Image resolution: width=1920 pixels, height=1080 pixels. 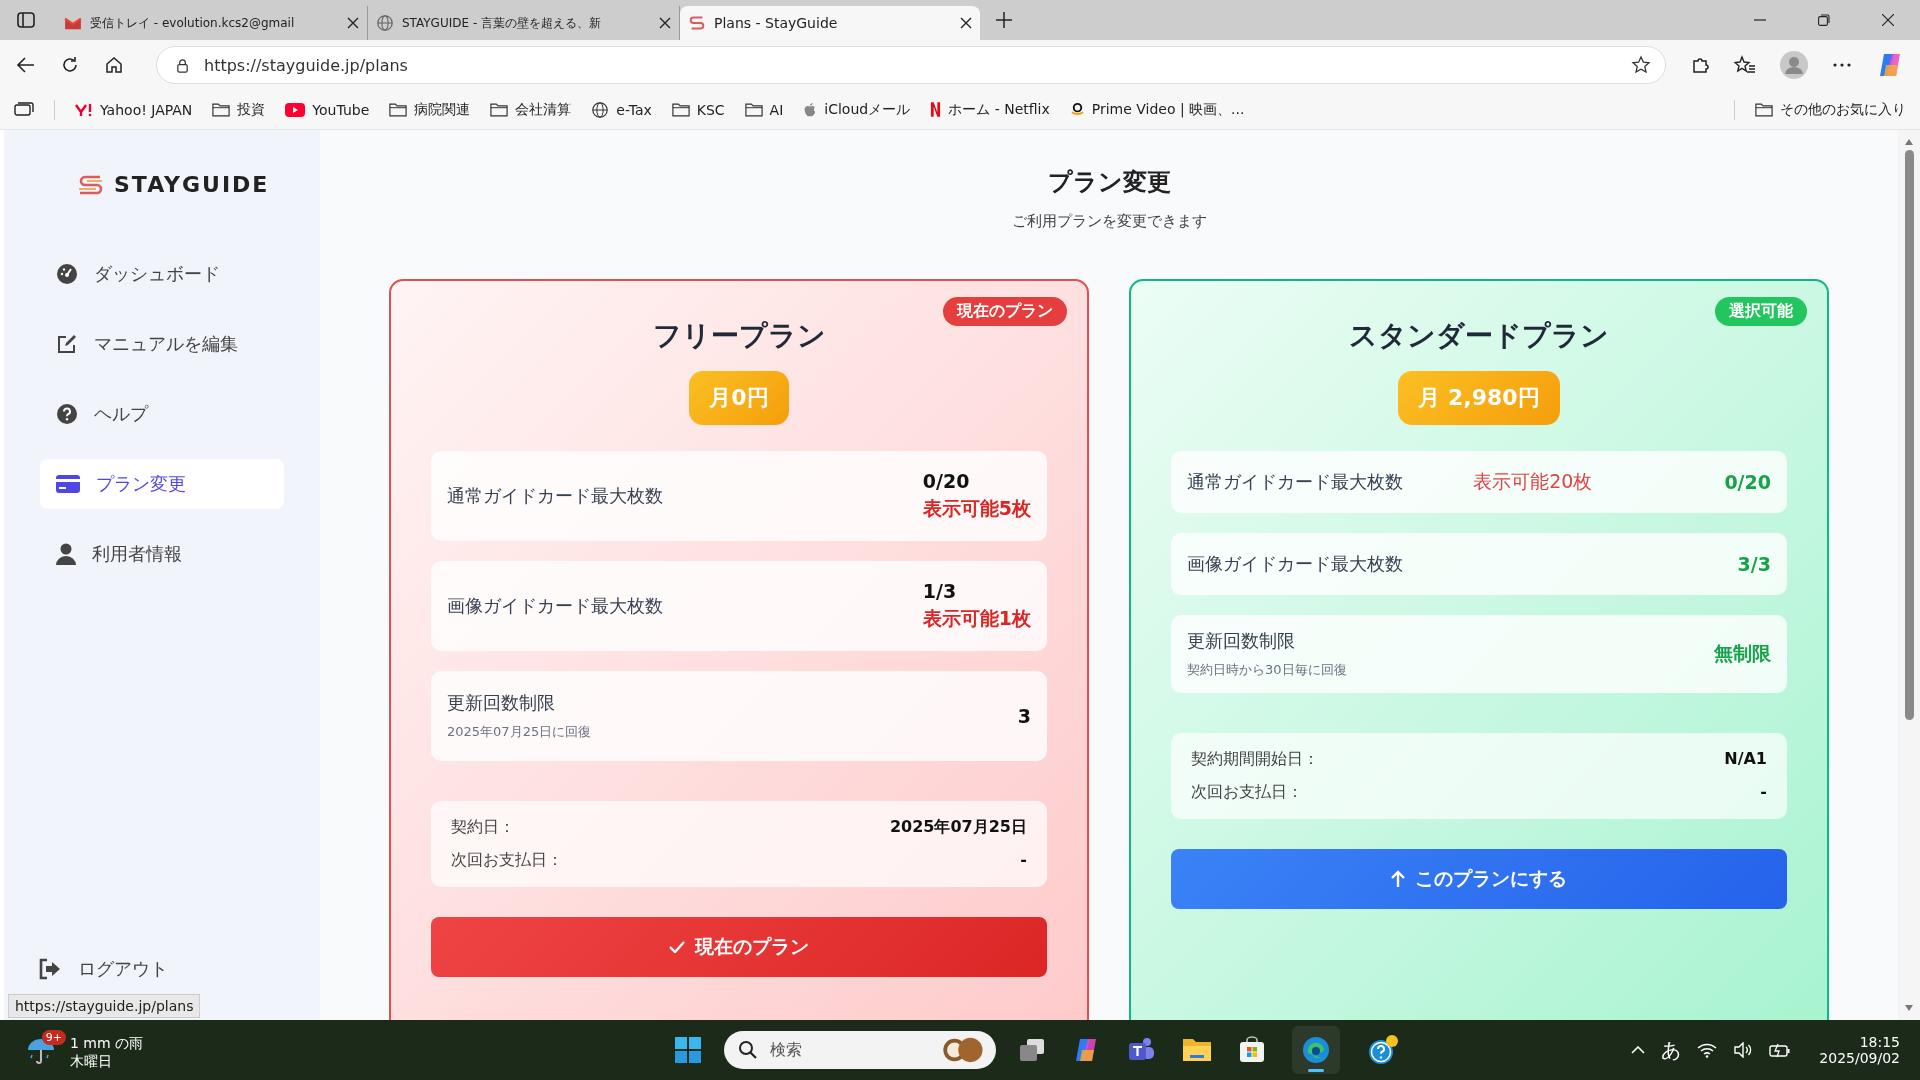 I want to click on bookmark: AI, so click(x=764, y=109).